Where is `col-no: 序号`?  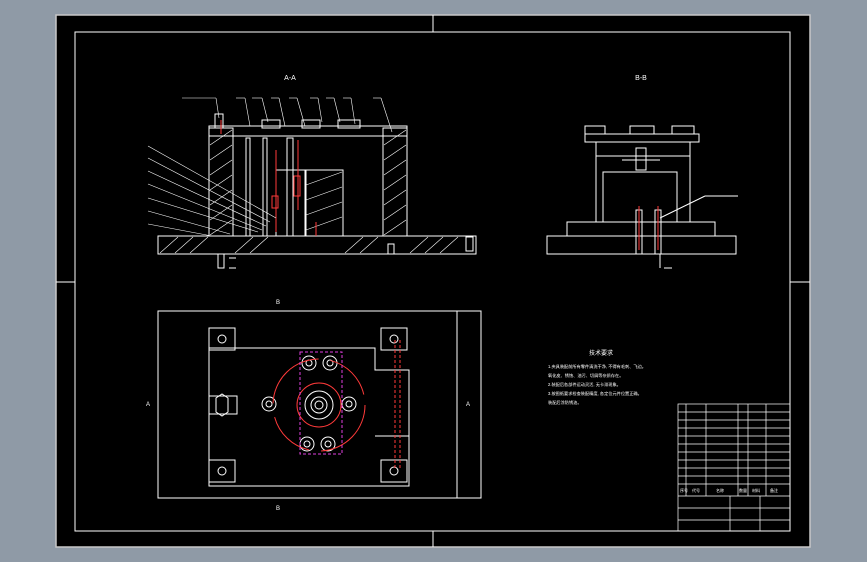
col-no: 序号 is located at coordinates (684, 490).